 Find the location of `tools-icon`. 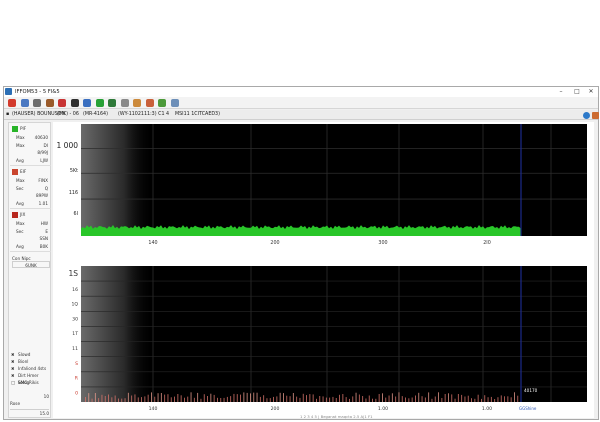

tools-icon is located at coordinates (24, 103).